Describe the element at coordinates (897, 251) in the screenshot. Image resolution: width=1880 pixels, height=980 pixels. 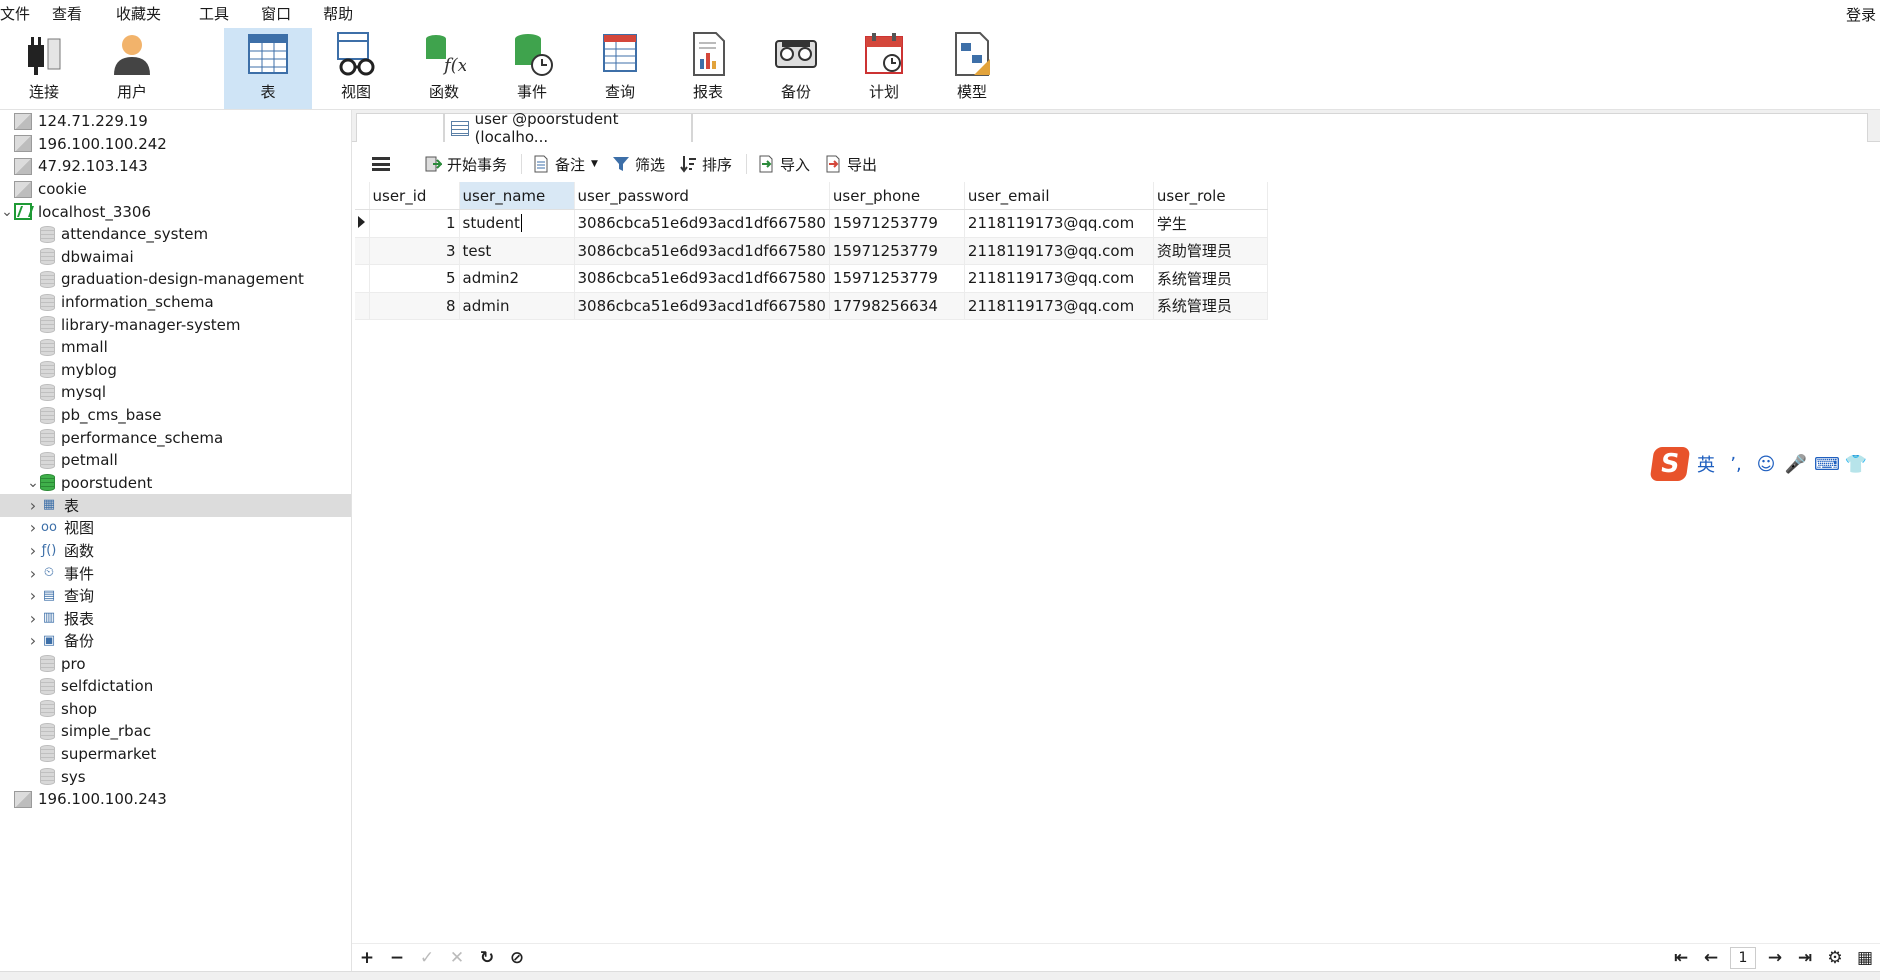
I see `cell-user-phone: 15971253779` at that location.